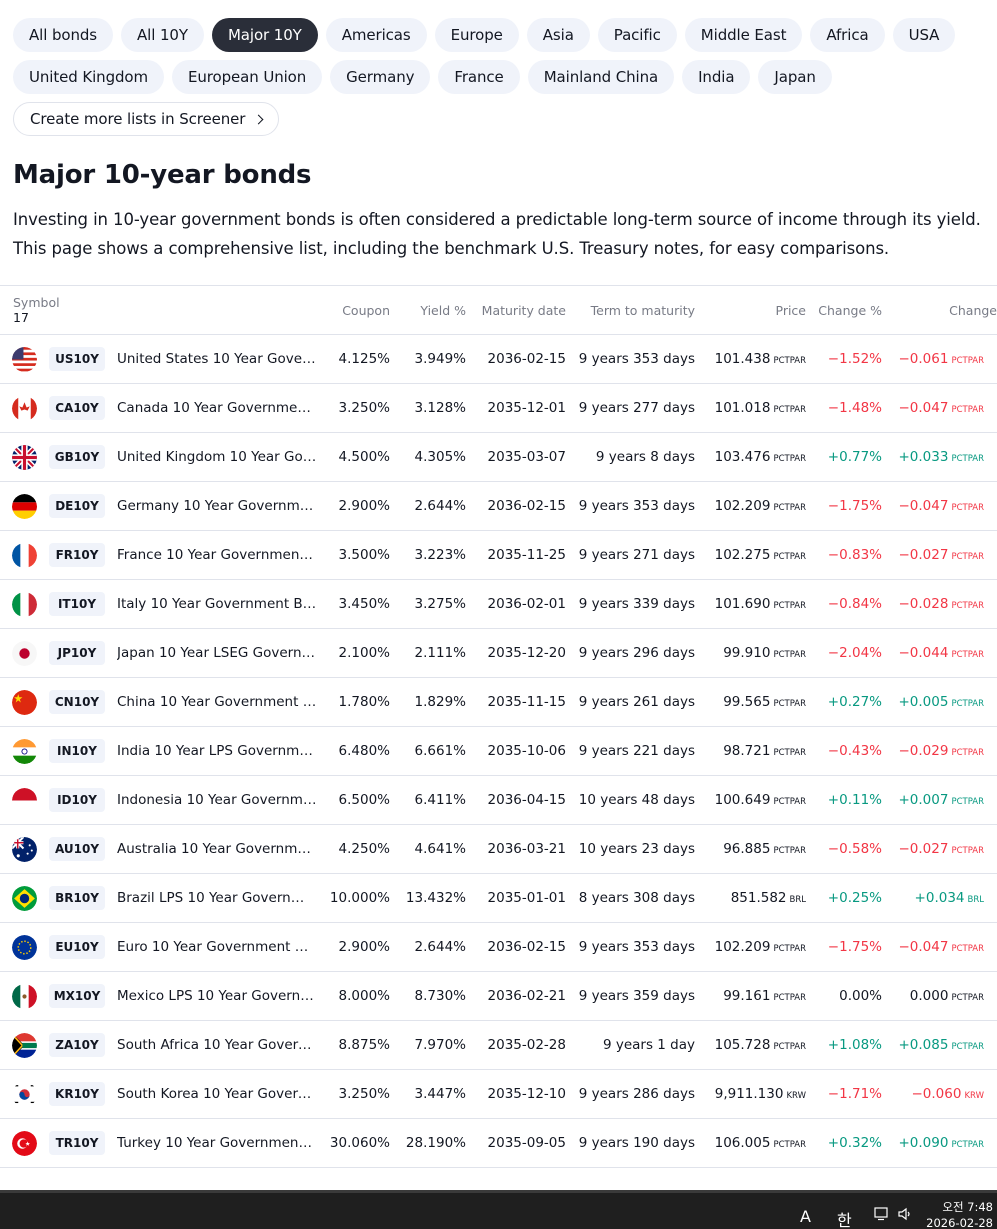 The height and width of the screenshot is (1229, 997). Describe the element at coordinates (77, 898) in the screenshot. I see `ticker-badge: BR10Y` at that location.